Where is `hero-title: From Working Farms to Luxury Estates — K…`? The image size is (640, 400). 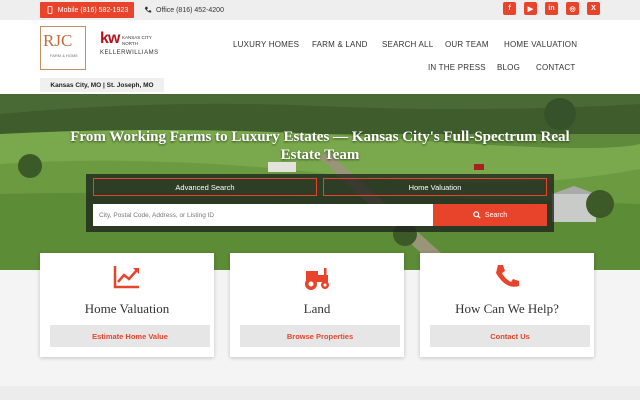
hero-title: From Working Farms to Luxury Estates — K… is located at coordinates (320, 146).